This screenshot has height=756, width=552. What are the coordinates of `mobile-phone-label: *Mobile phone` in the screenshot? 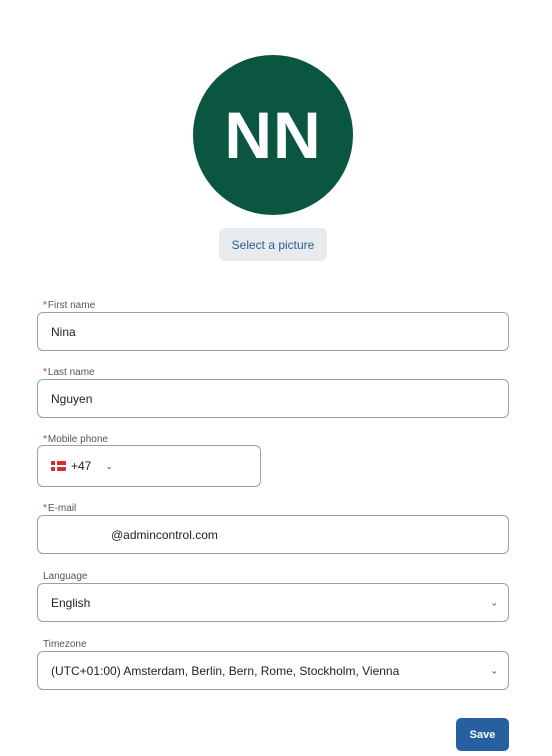 It's located at (75, 439).